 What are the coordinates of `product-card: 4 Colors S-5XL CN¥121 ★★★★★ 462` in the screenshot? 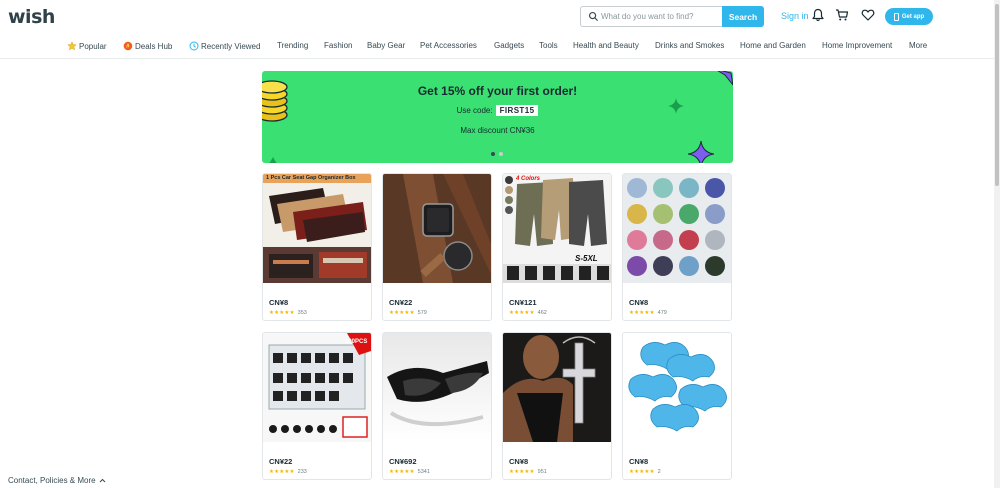 It's located at (557, 247).